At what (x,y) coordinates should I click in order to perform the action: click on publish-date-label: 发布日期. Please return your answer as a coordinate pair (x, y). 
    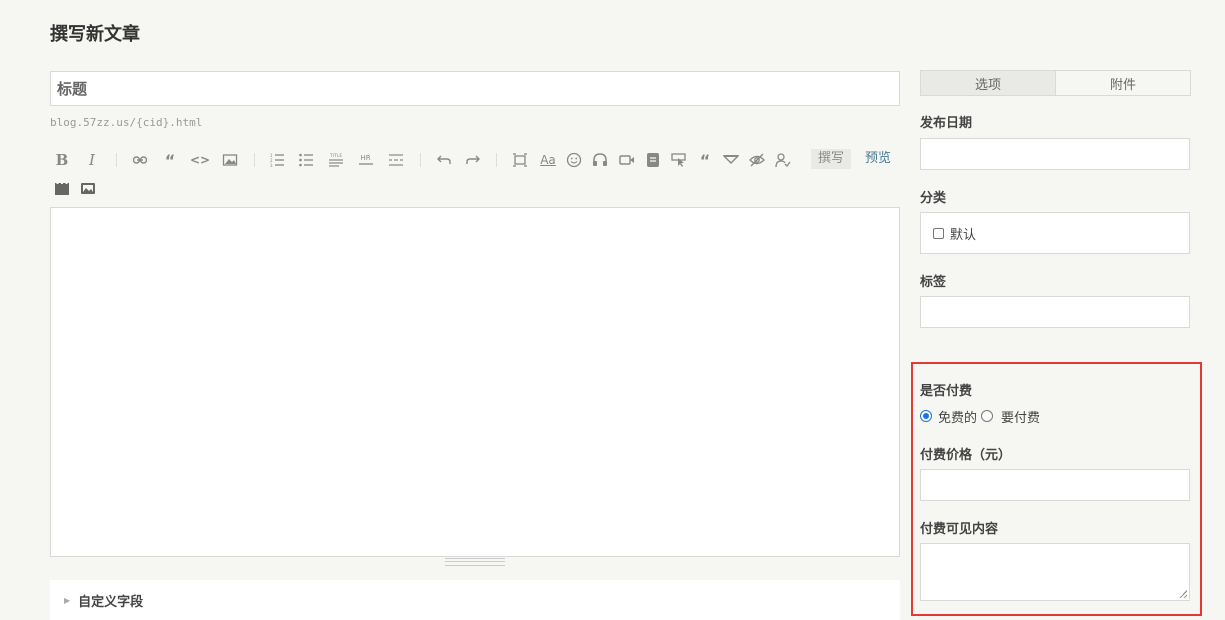
    Looking at the image, I should click on (946, 123).